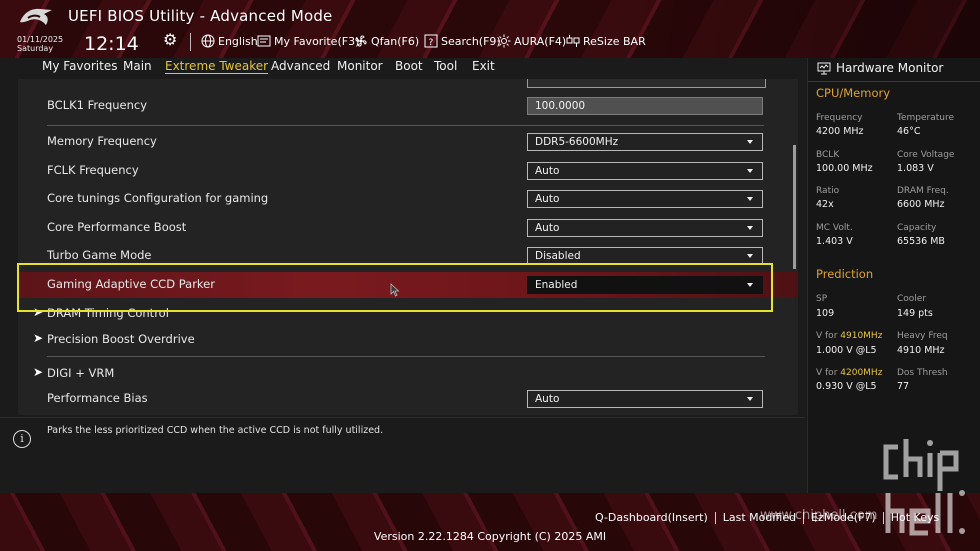 Image resolution: width=980 pixels, height=551 pixels. I want to click on field-value: Disabled, so click(558, 256).